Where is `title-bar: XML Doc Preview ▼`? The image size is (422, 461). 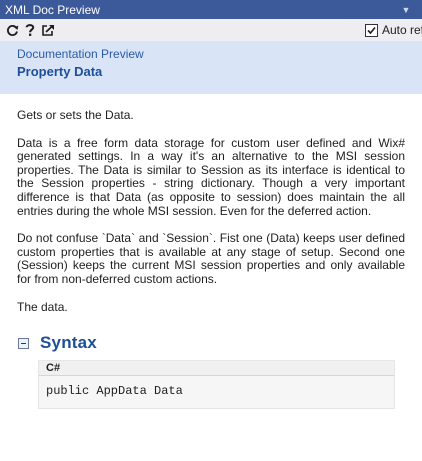
title-bar: XML Doc Preview ▼ is located at coordinates (211, 9).